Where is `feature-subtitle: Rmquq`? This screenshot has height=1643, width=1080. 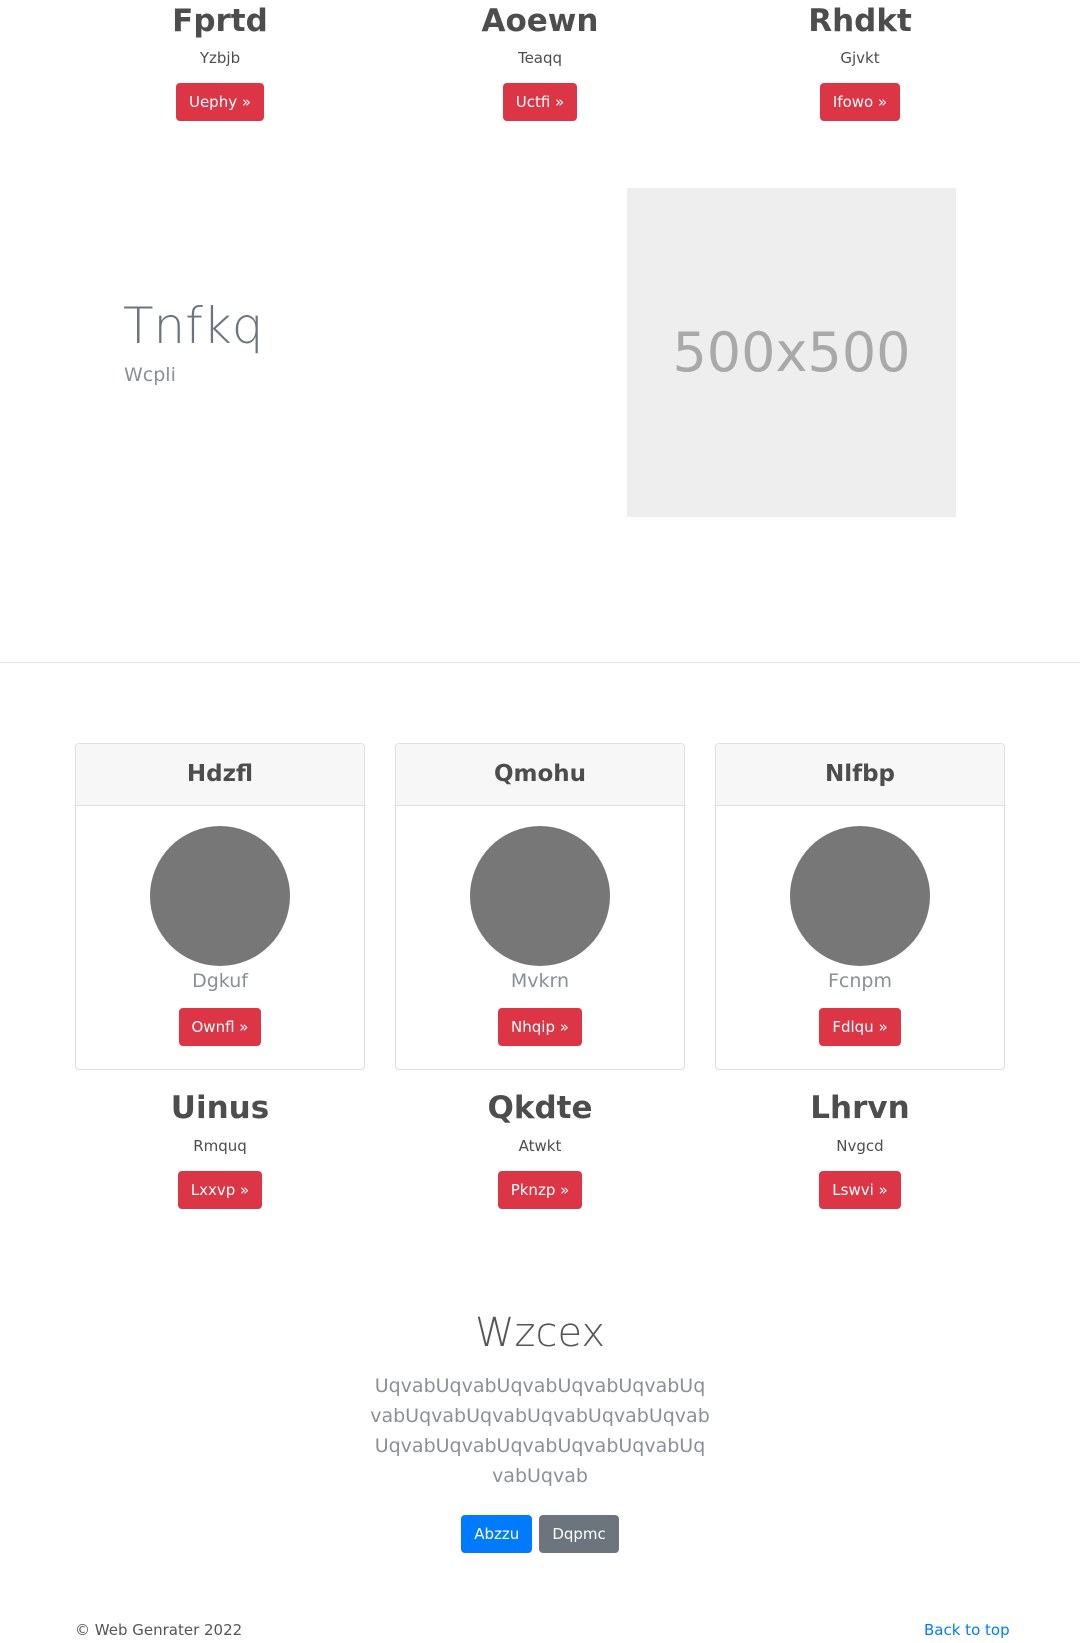
feature-subtitle: Rmquq is located at coordinates (220, 1146).